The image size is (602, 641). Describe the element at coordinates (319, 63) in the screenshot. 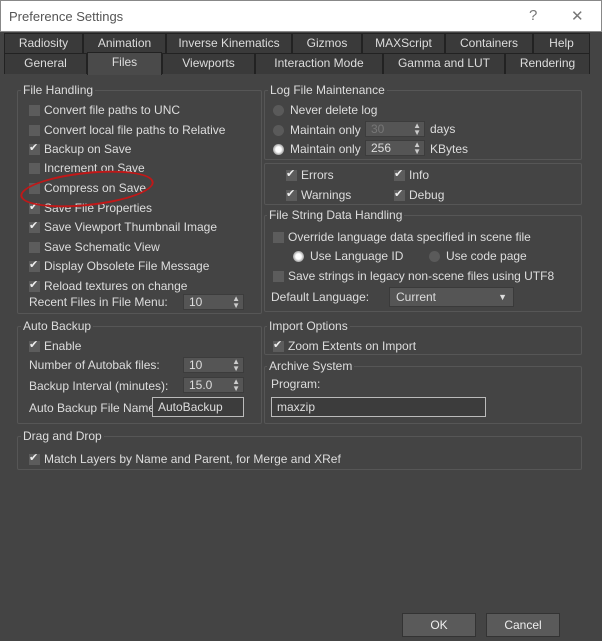

I see `tab-interaction-mode: Interaction Mode` at that location.